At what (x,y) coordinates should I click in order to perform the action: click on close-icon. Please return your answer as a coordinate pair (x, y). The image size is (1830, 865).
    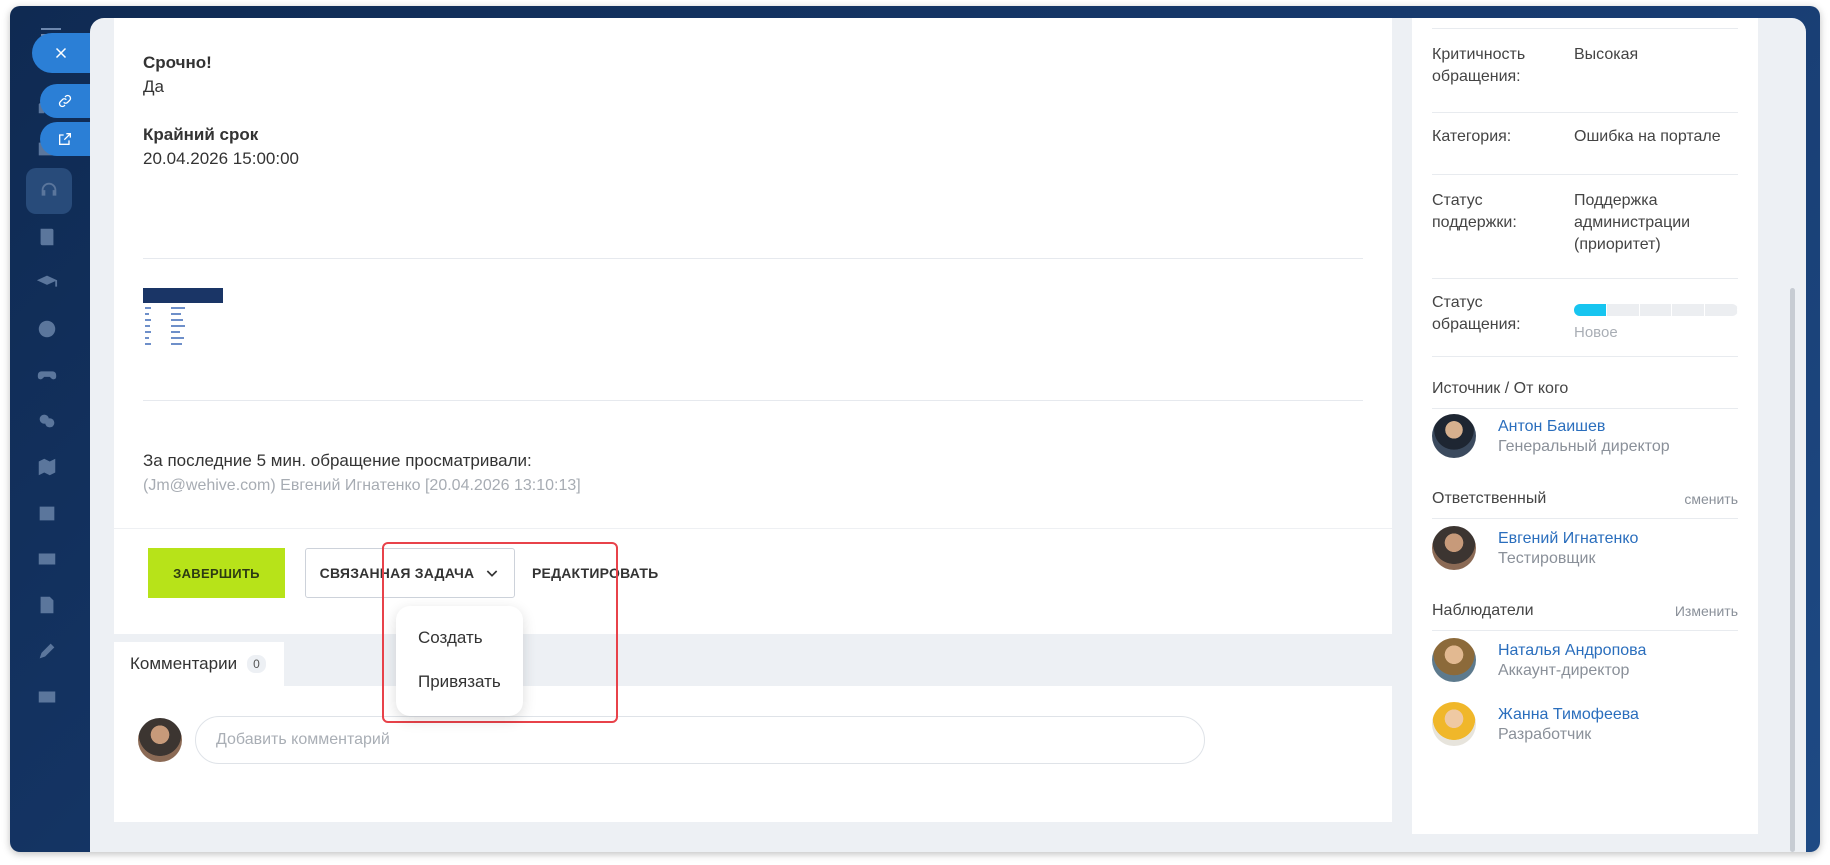
    Looking at the image, I should click on (61, 53).